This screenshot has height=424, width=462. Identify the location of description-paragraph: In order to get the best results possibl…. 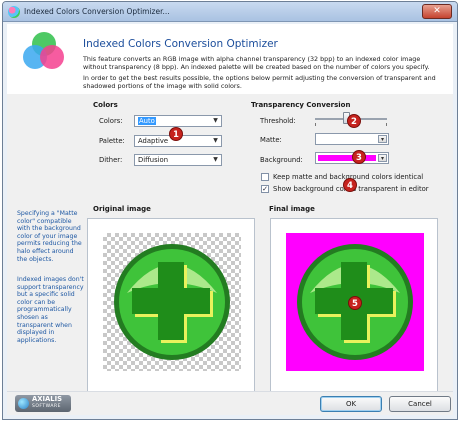
(259, 81).